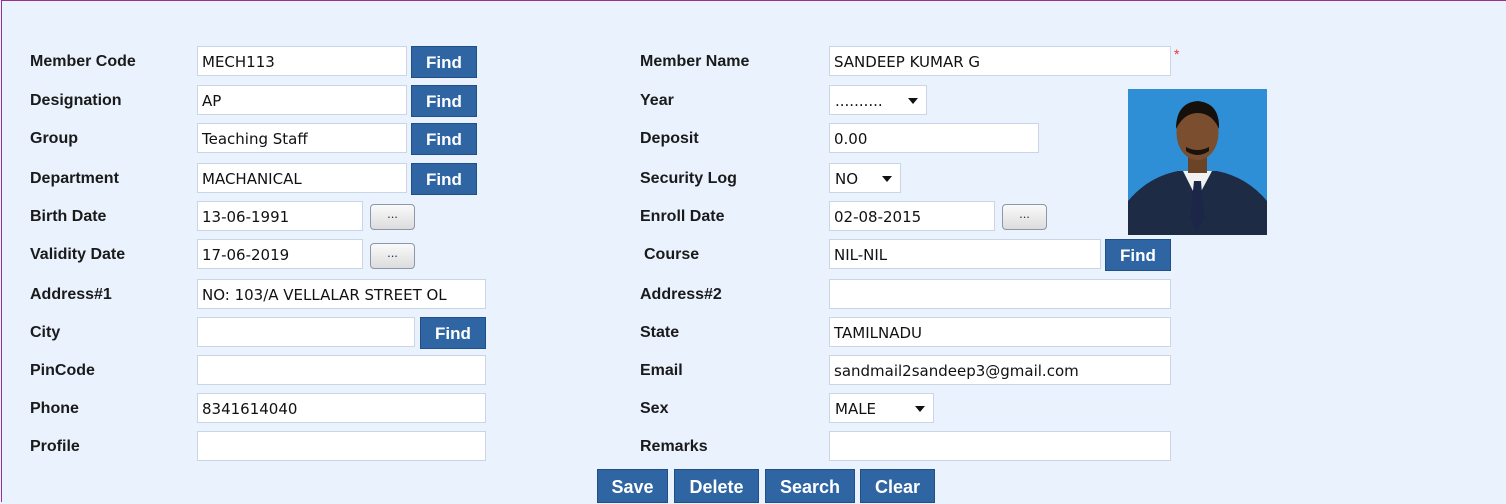  What do you see at coordinates (716, 486) in the screenshot?
I see `delete-button: Delete` at bounding box center [716, 486].